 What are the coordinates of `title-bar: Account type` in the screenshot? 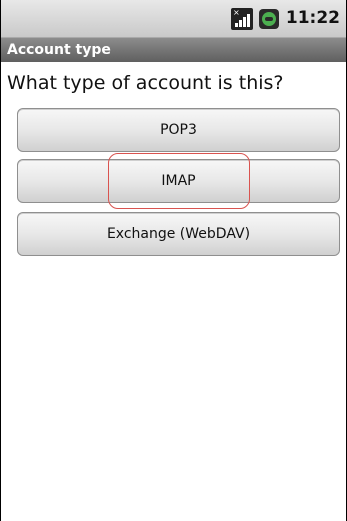 It's located at (173, 50).